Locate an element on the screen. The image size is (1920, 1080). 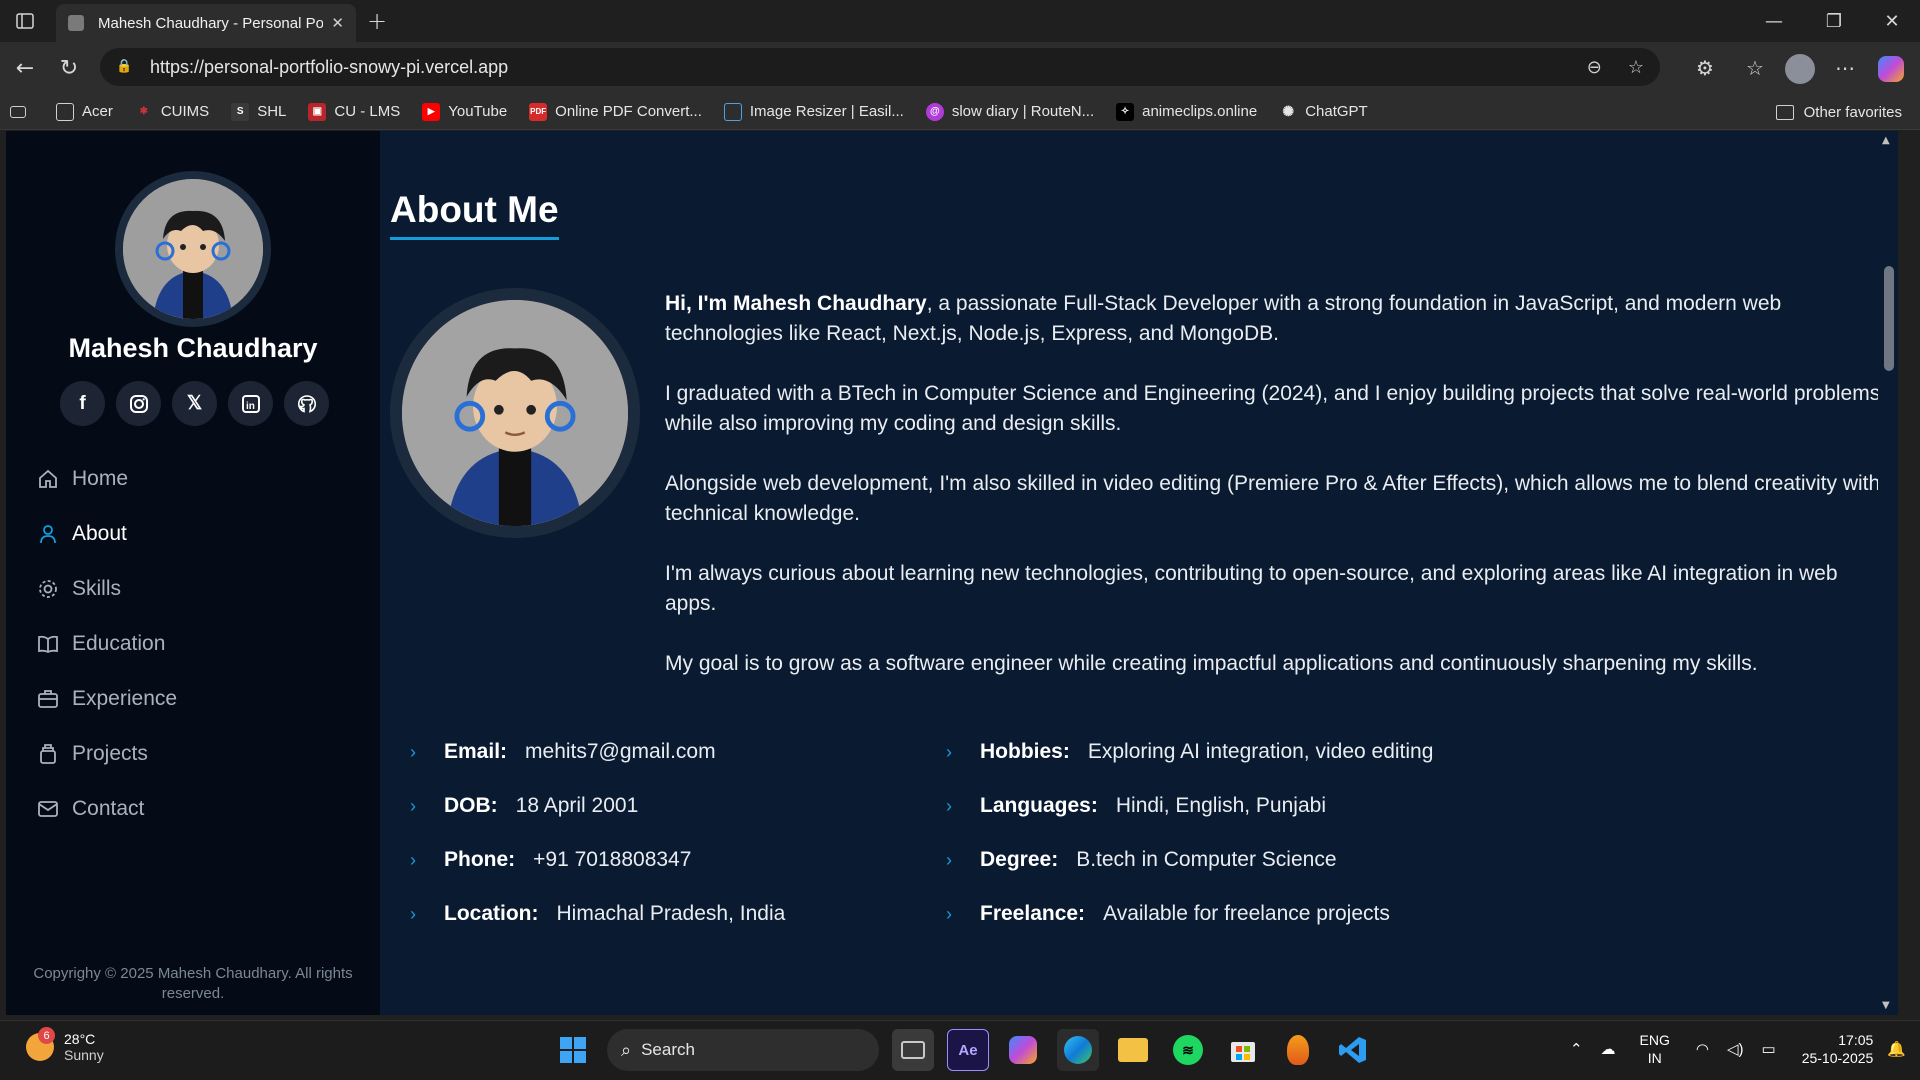
tab-close-icon: ✕ is located at coordinates (337, 23).